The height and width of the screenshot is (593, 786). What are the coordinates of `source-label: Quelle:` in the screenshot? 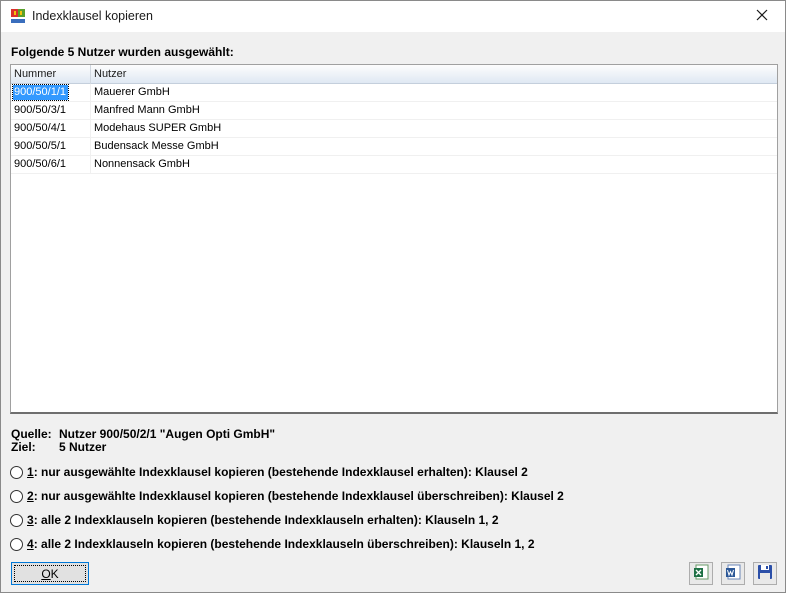 It's located at (31, 434).